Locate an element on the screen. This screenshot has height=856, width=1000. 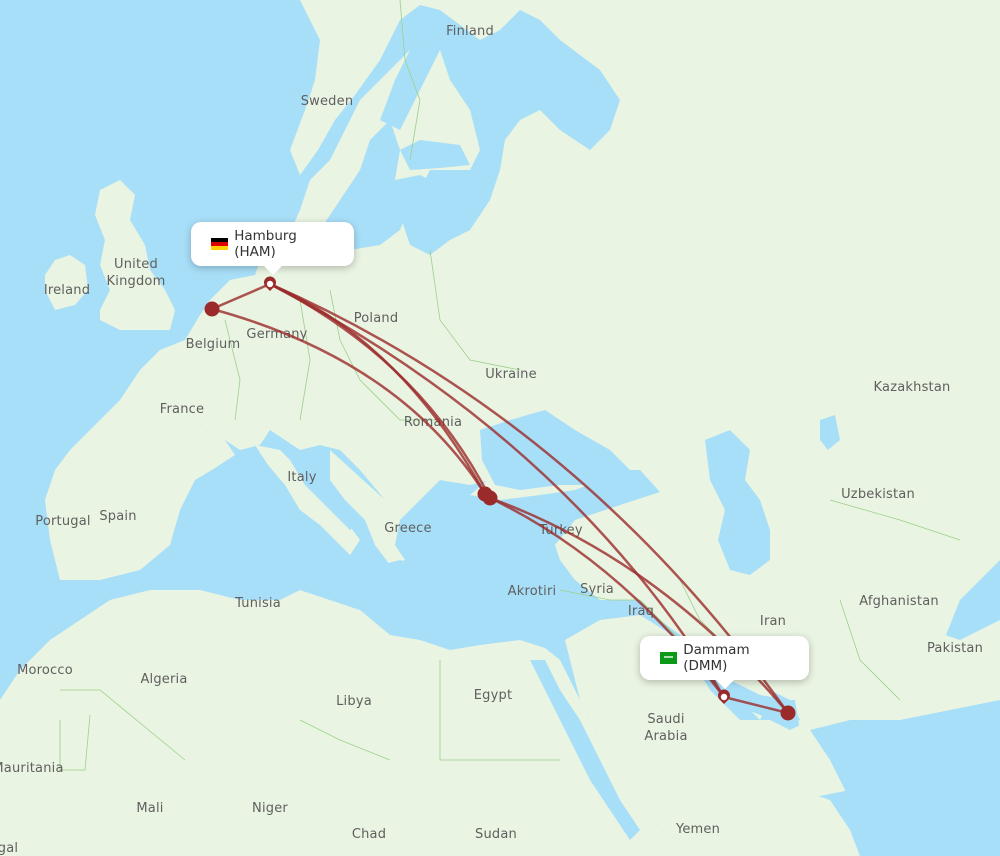
label-akrotiri: Akrotiri is located at coordinates (532, 591).